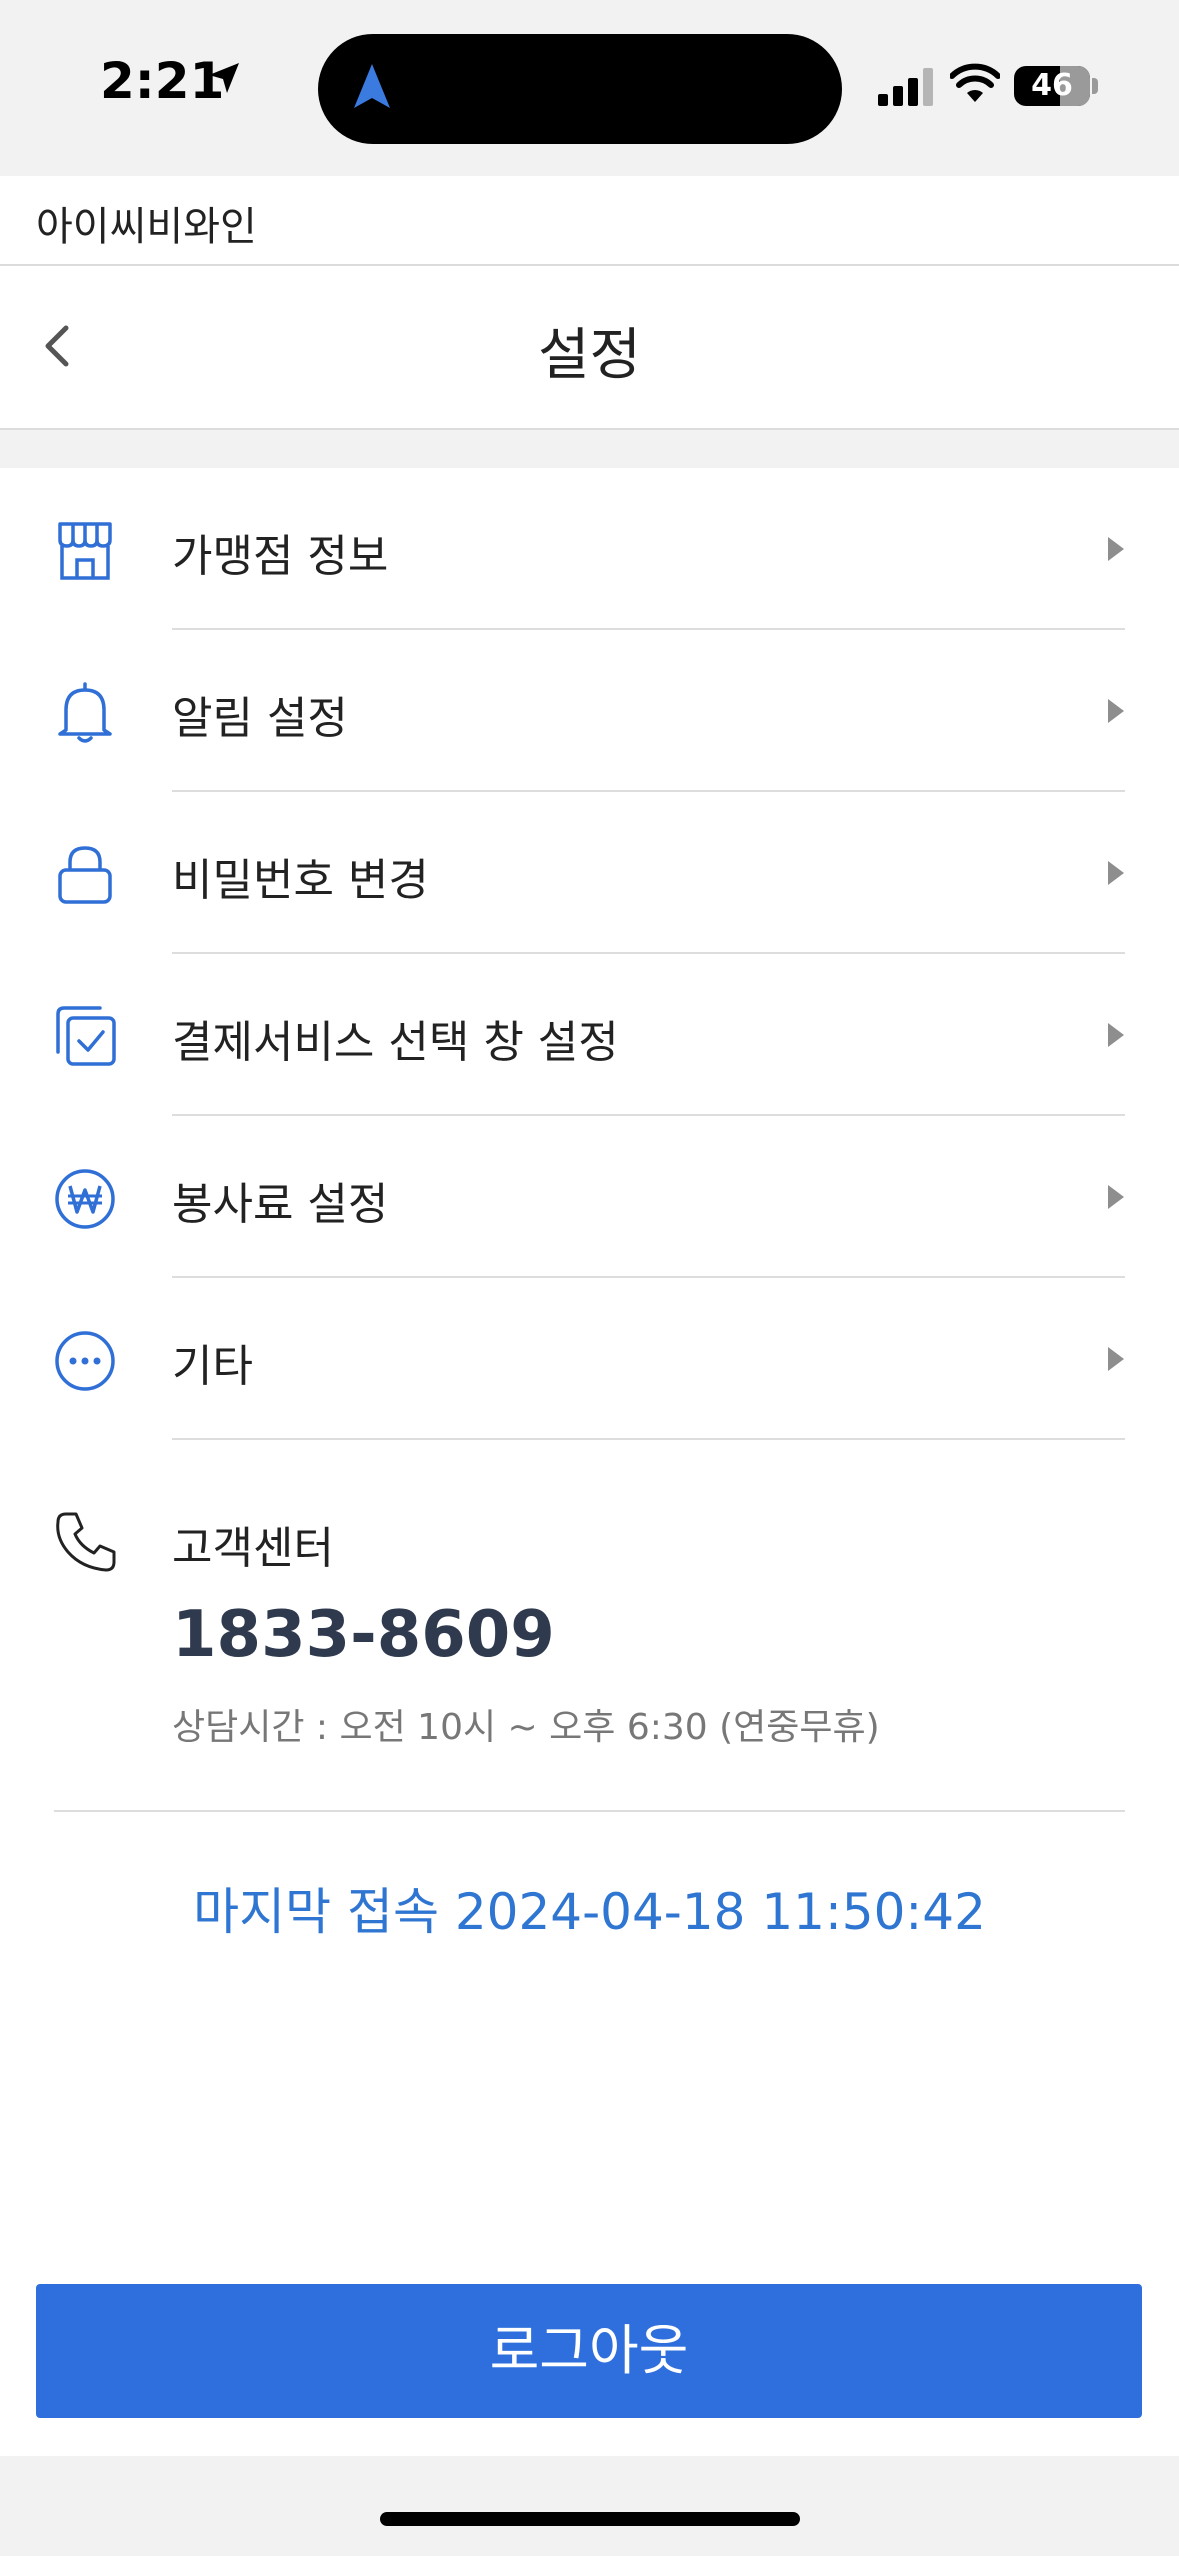  I want to click on menu-item-payment-service-settings: 결제서비스 선택 창 설정, so click(589, 1035).